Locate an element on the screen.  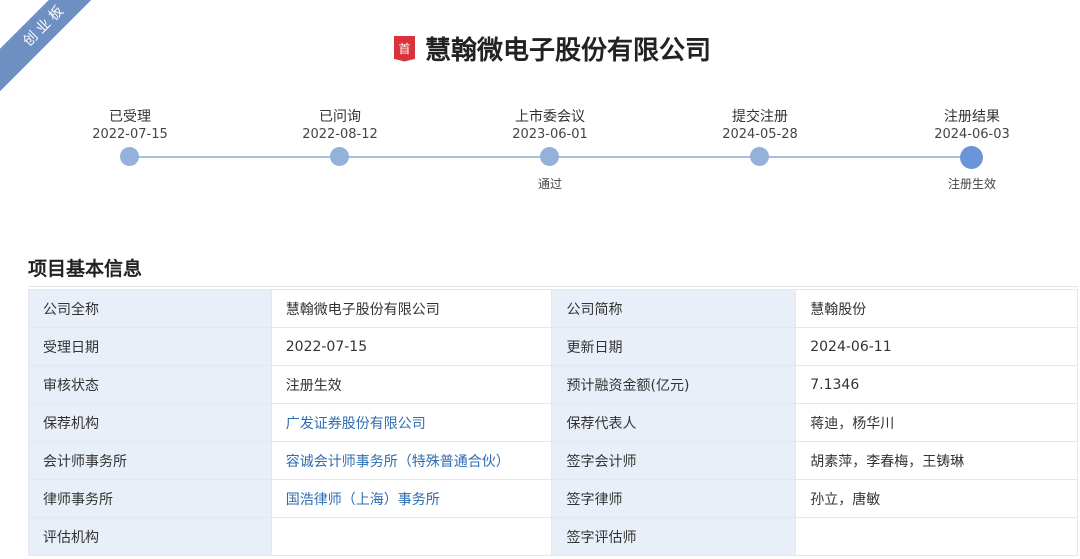
field-link: 广发证券股份有限公司 is located at coordinates (411, 422).